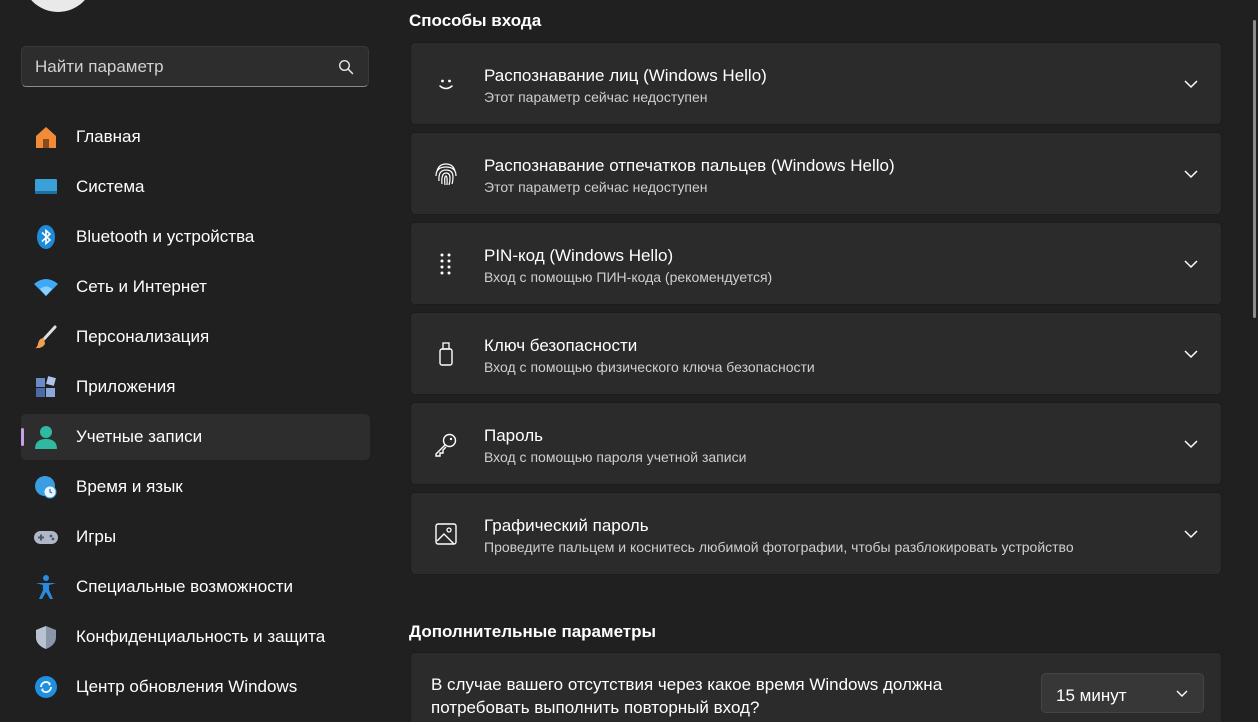 The height and width of the screenshot is (722, 1258). I want to click on sidebar-item-privacy: Конфиденциальность и защита, so click(195, 637).